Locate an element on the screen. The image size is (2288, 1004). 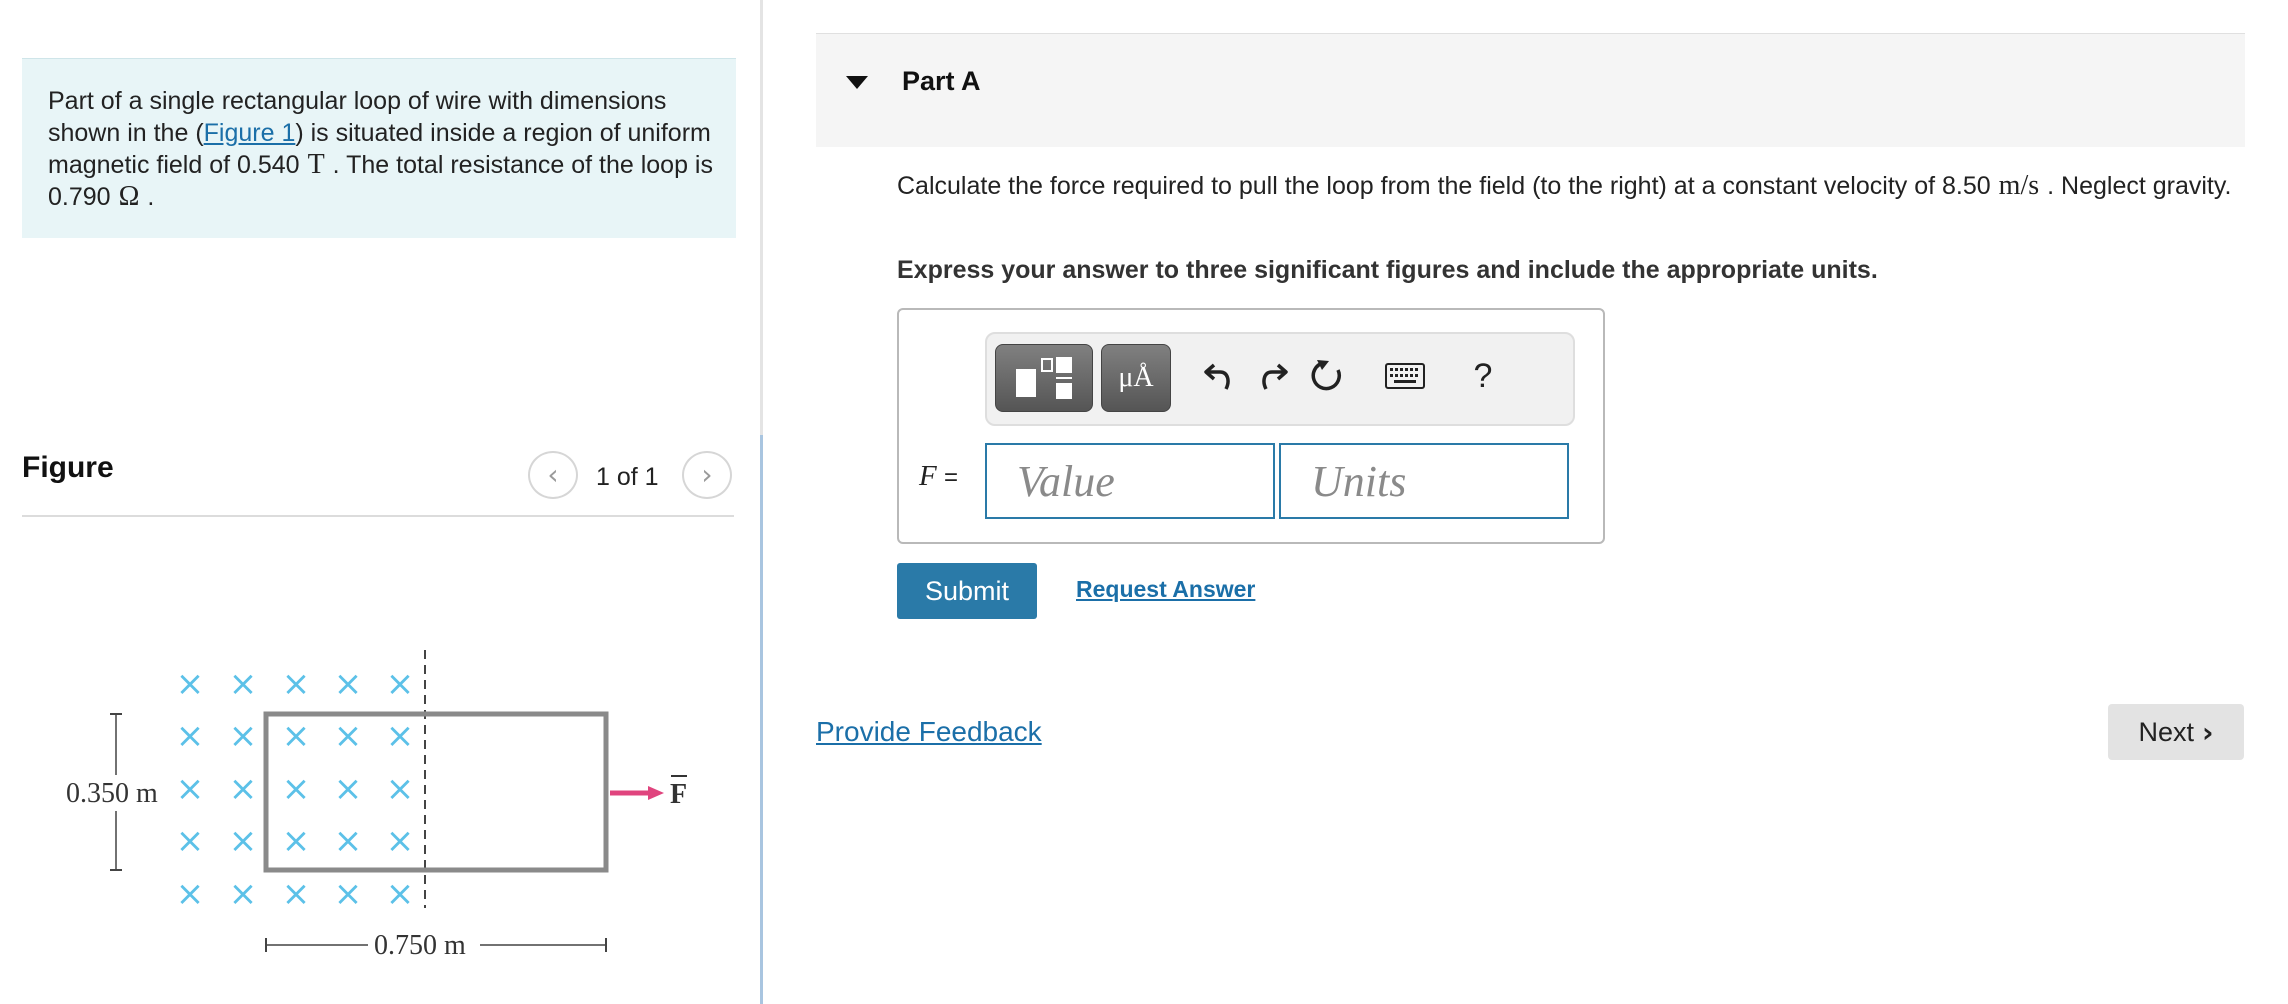
caret-down-icon is located at coordinates (857, 82).